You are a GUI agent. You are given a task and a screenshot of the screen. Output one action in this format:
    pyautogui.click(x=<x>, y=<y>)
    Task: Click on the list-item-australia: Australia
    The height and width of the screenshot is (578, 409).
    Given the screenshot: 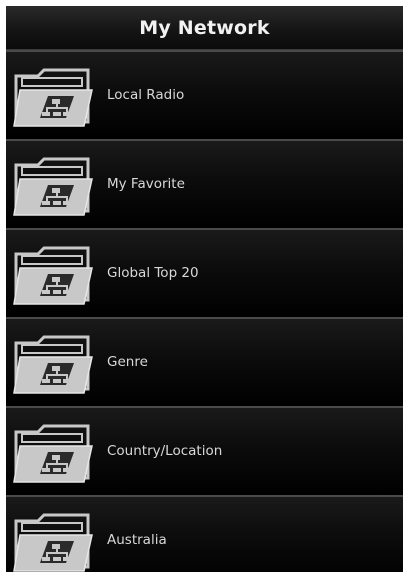 What is the action you would take?
    pyautogui.click(x=204, y=533)
    